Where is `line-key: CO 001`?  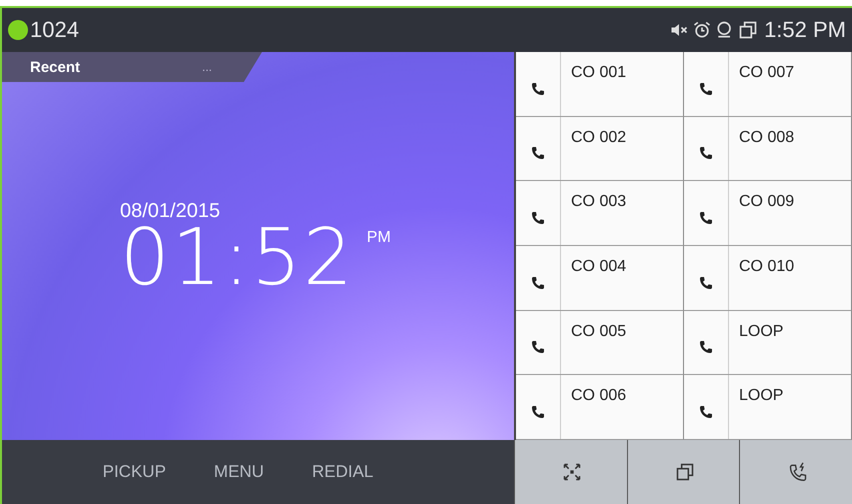
line-key: CO 001 is located at coordinates (600, 84).